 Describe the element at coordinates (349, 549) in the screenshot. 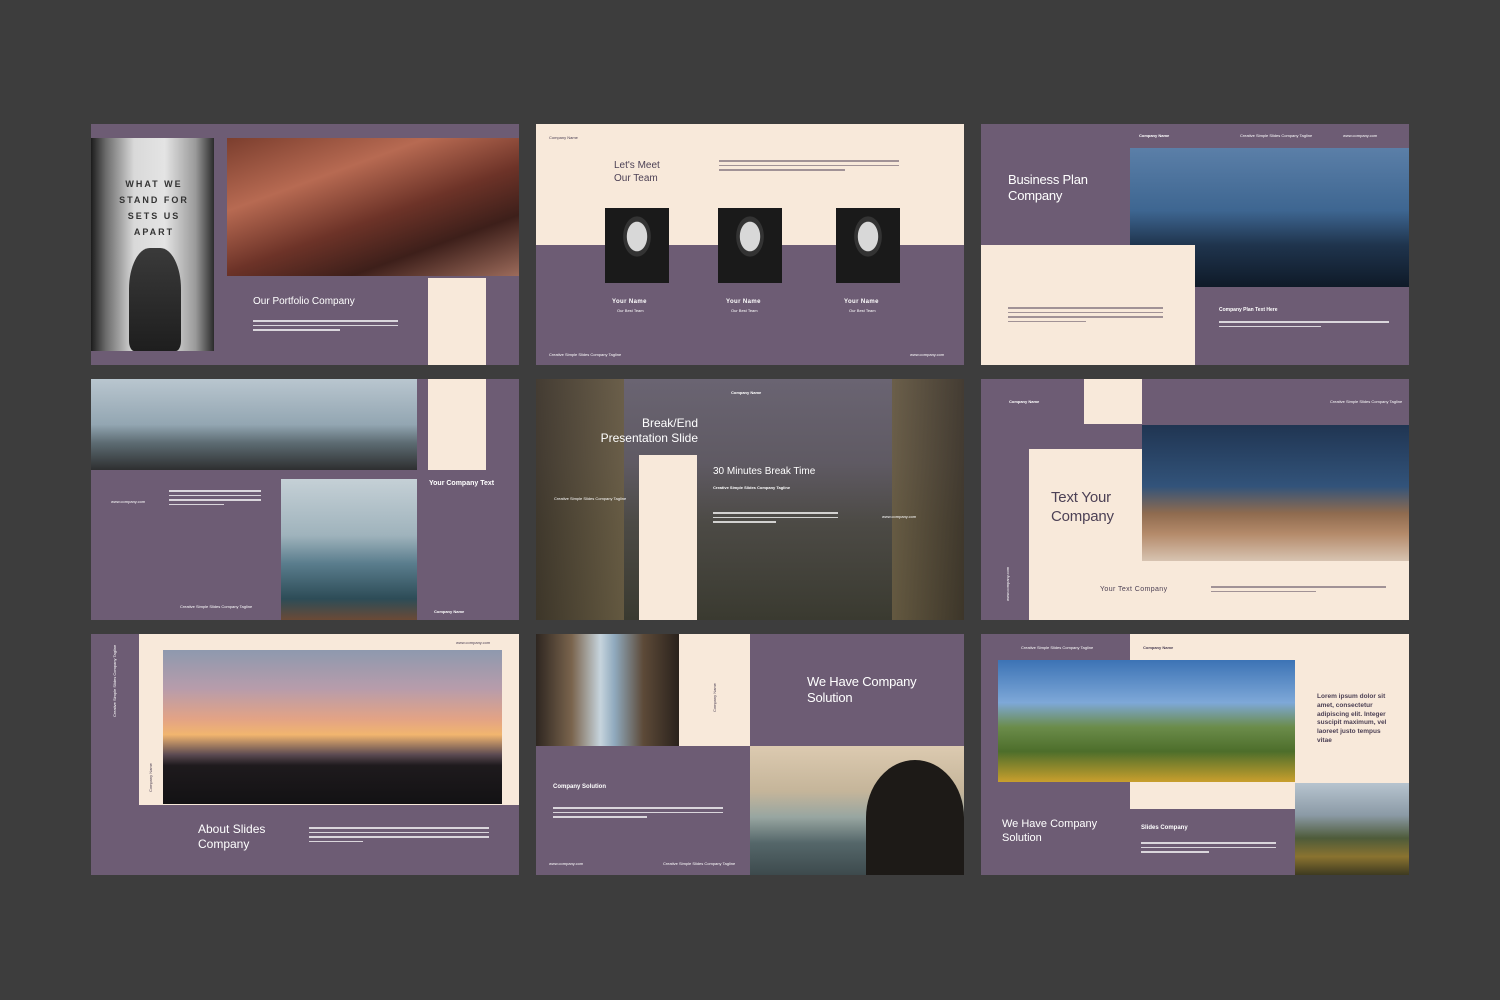

I see `lake-photo` at that location.